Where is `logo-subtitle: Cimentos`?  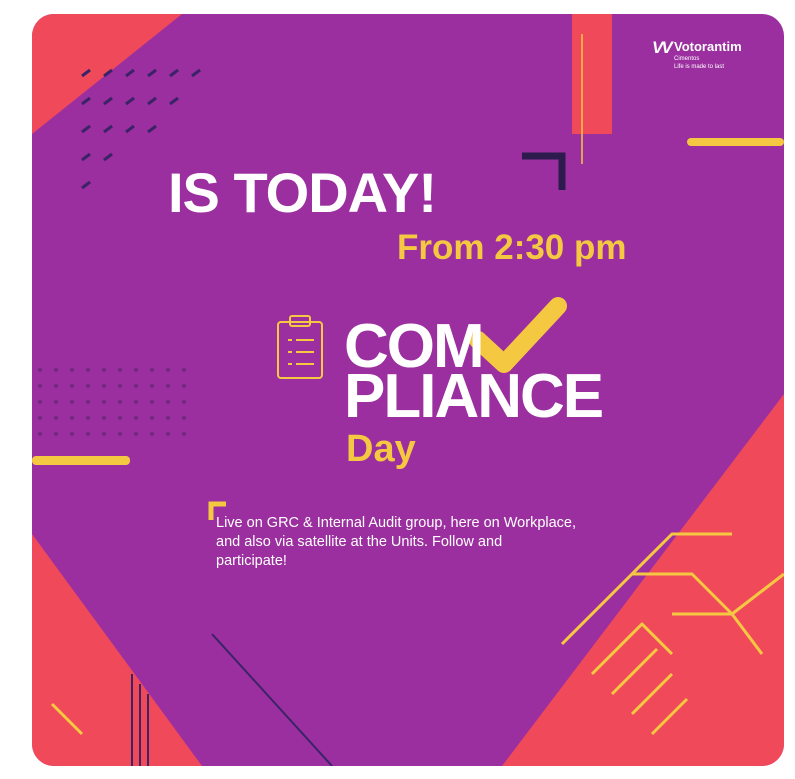
logo-subtitle: Cimentos is located at coordinates (687, 59).